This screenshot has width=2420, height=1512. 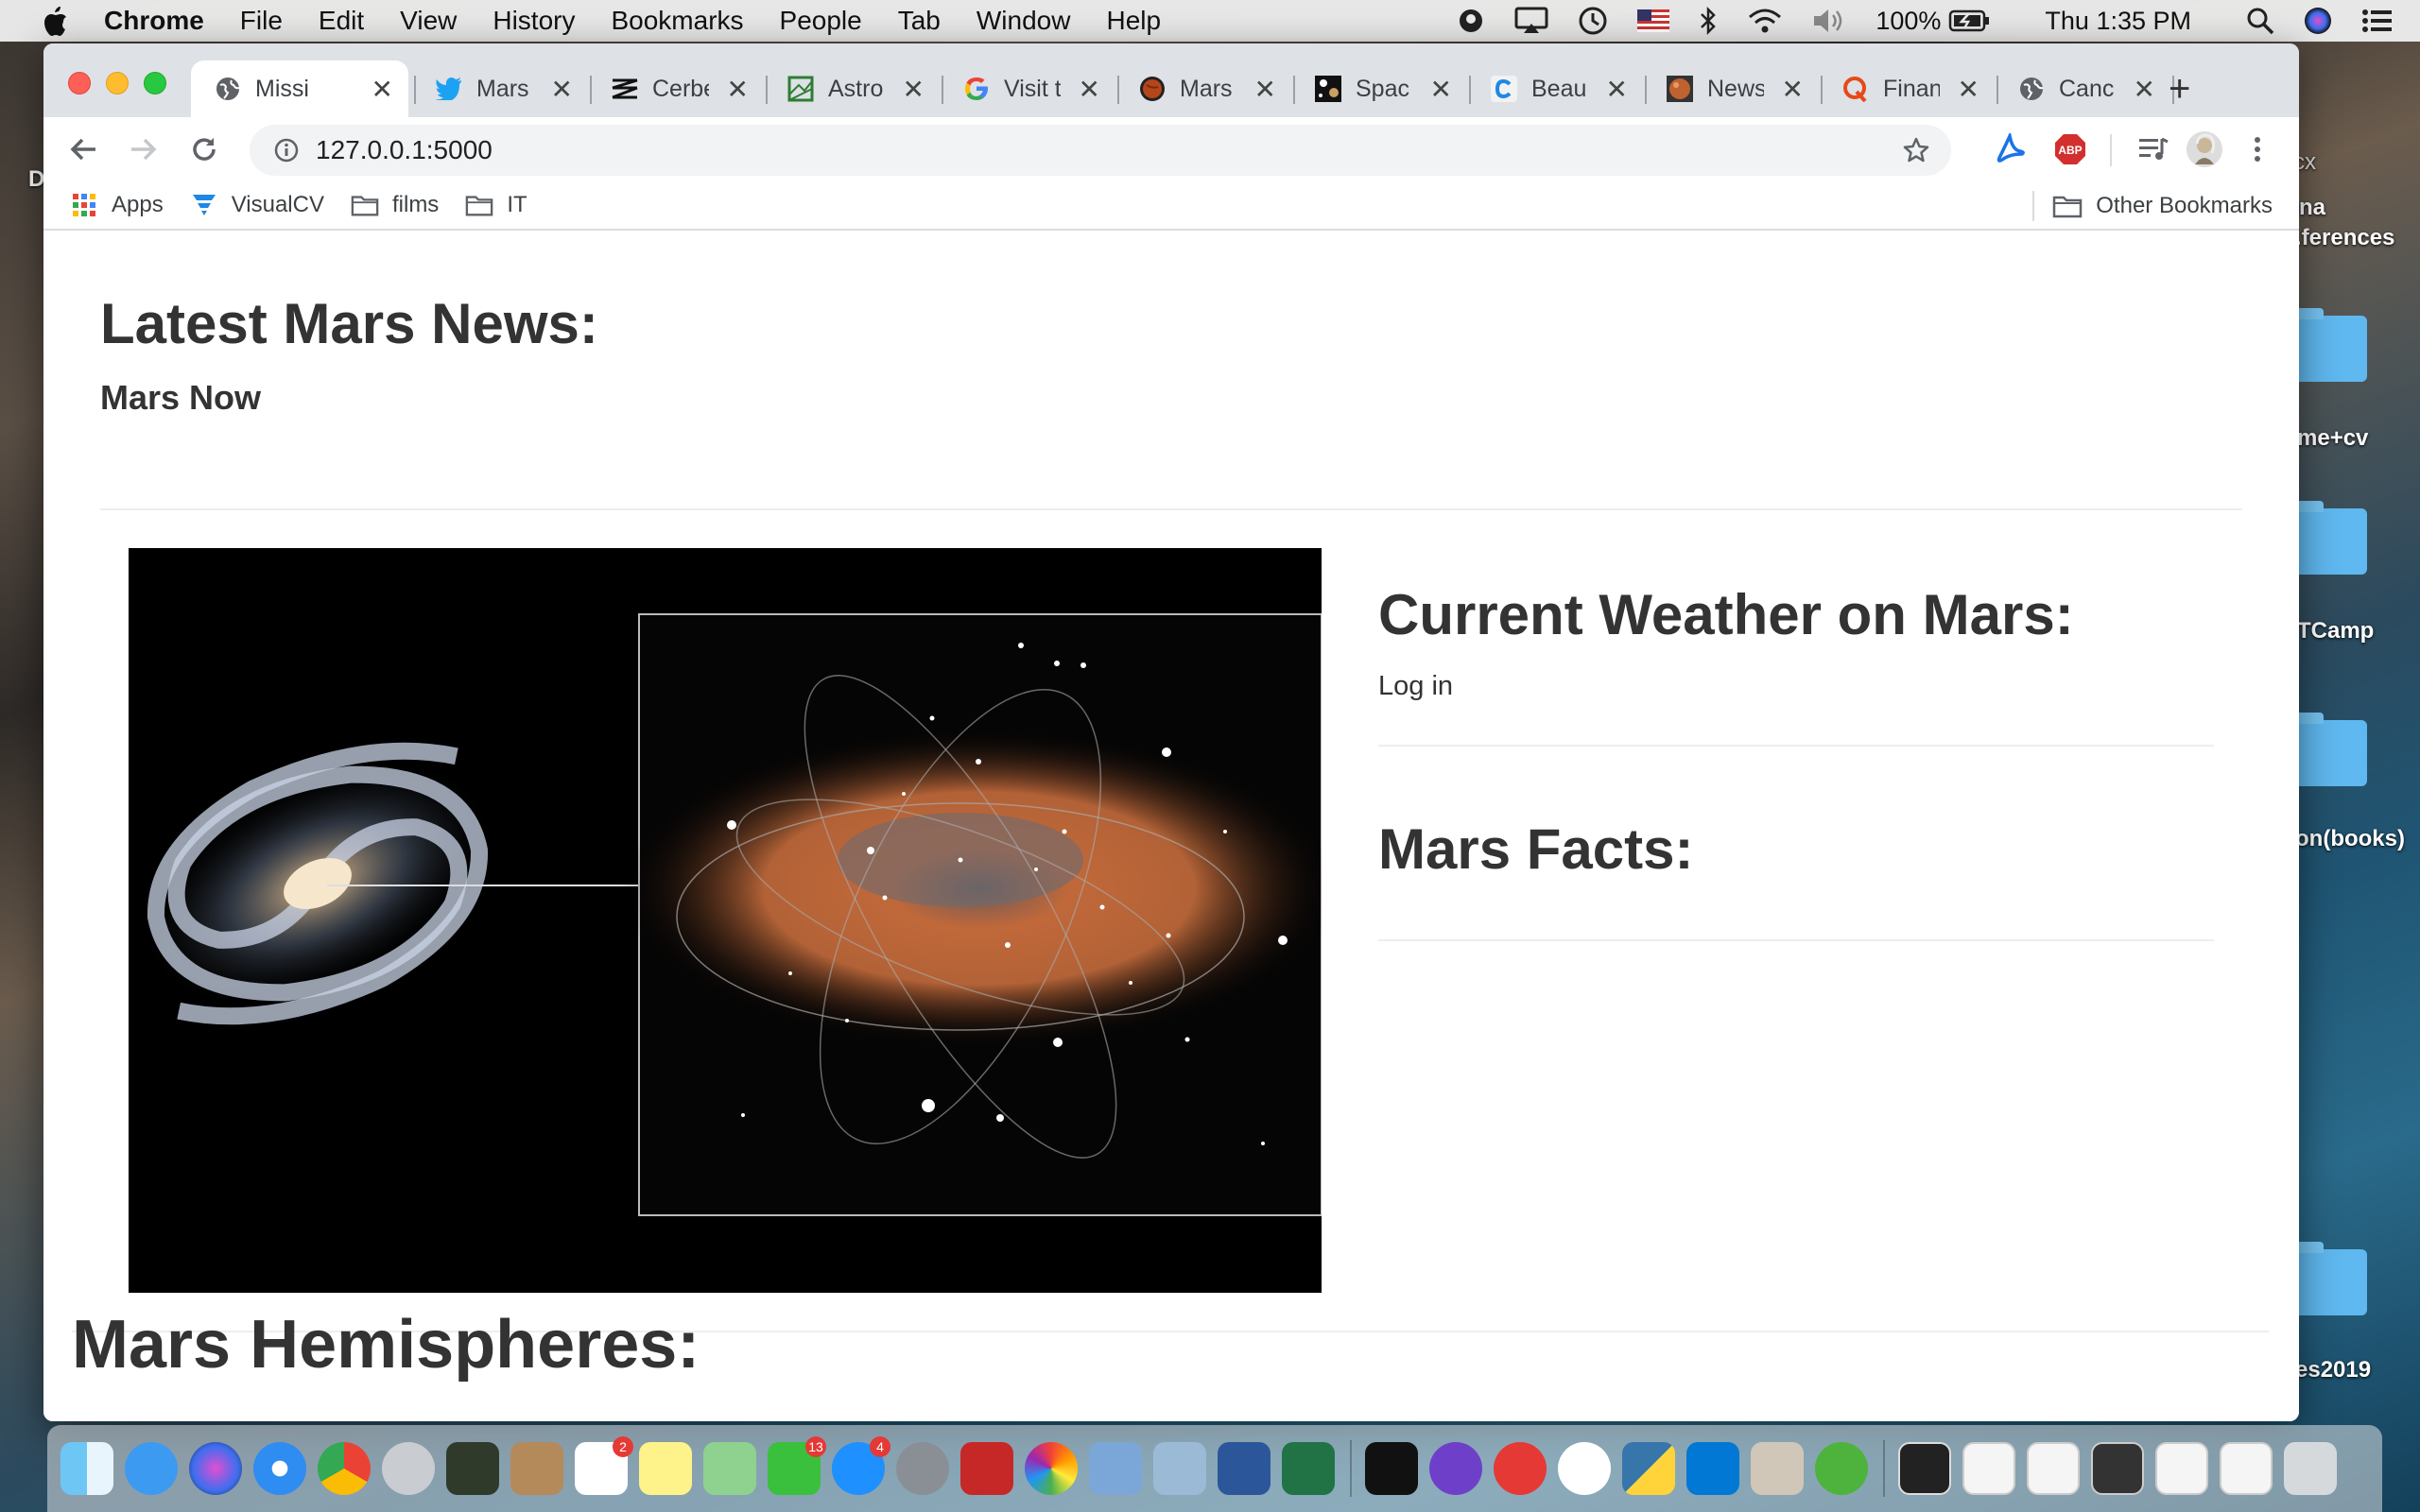 What do you see at coordinates (1244, 1468) in the screenshot?
I see `word-icon` at bounding box center [1244, 1468].